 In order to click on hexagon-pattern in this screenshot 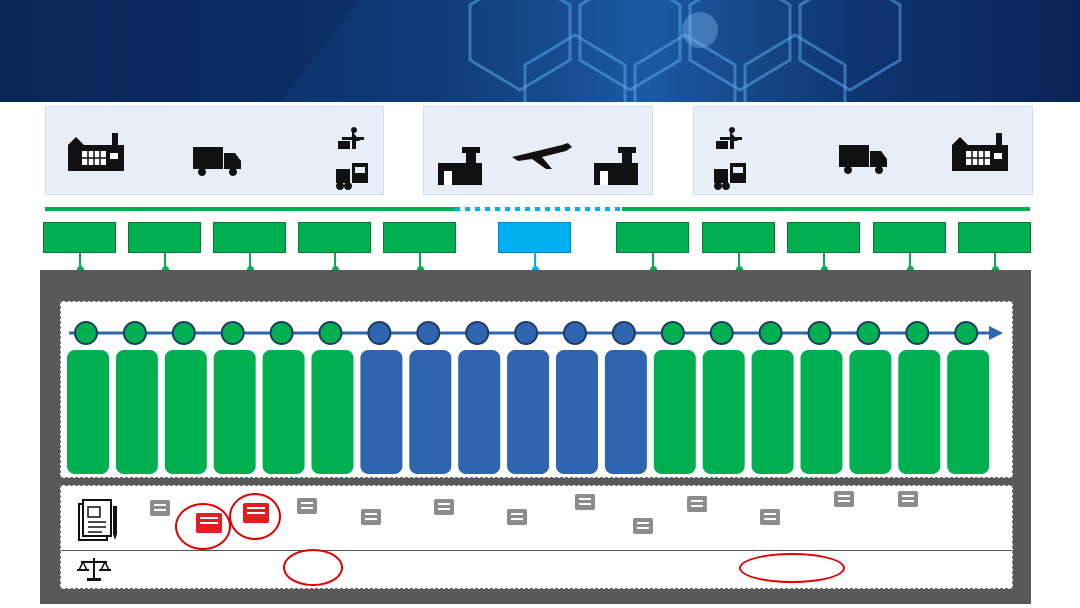, I will do `click(451, 51)`.